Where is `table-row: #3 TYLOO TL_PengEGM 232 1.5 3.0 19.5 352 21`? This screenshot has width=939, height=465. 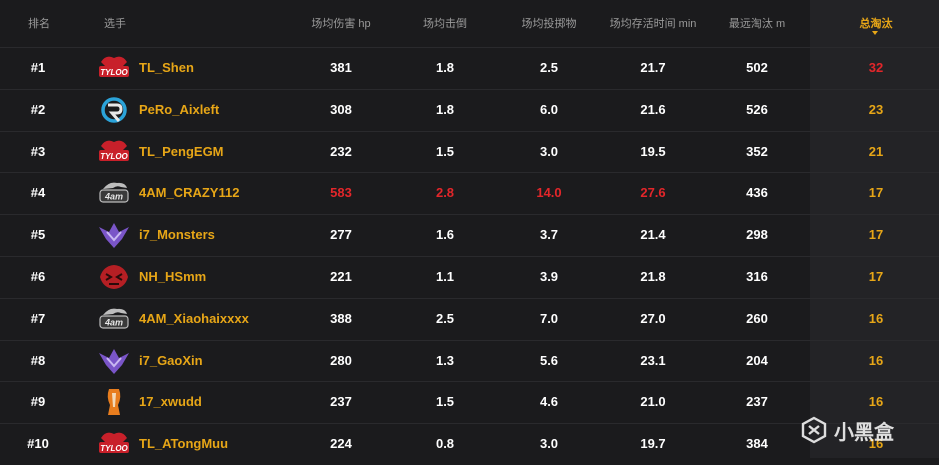 table-row: #3 TYLOO TL_PengEGM 232 1.5 3.0 19.5 352 21 is located at coordinates (469, 151).